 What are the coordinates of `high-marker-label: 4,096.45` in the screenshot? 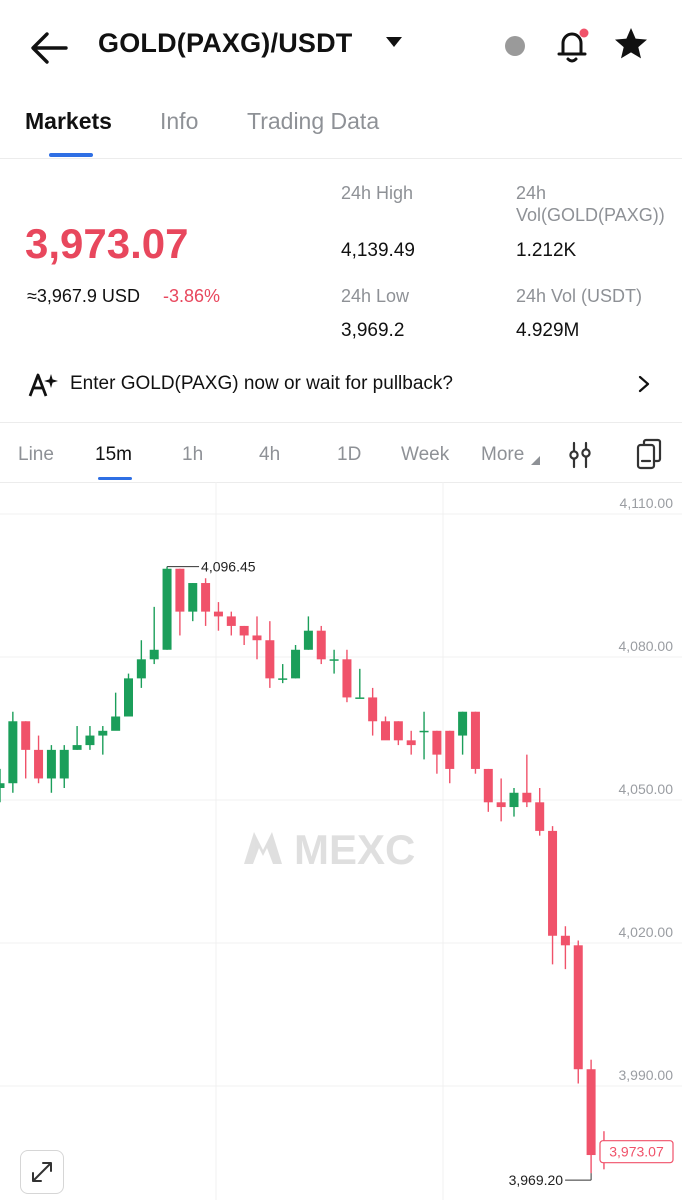 It's located at (228, 567).